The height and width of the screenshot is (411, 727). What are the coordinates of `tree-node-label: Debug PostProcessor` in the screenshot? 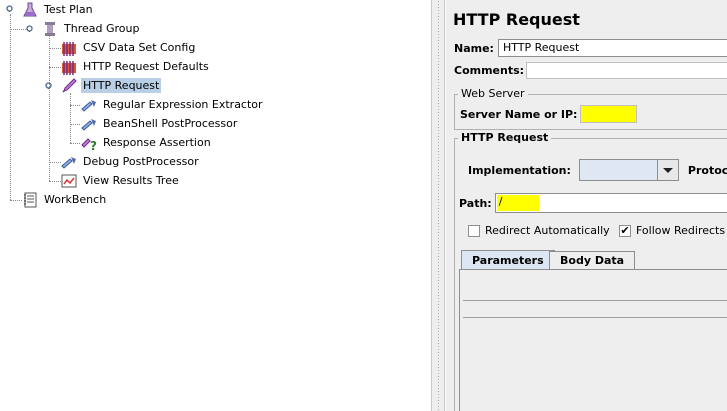 It's located at (141, 161).